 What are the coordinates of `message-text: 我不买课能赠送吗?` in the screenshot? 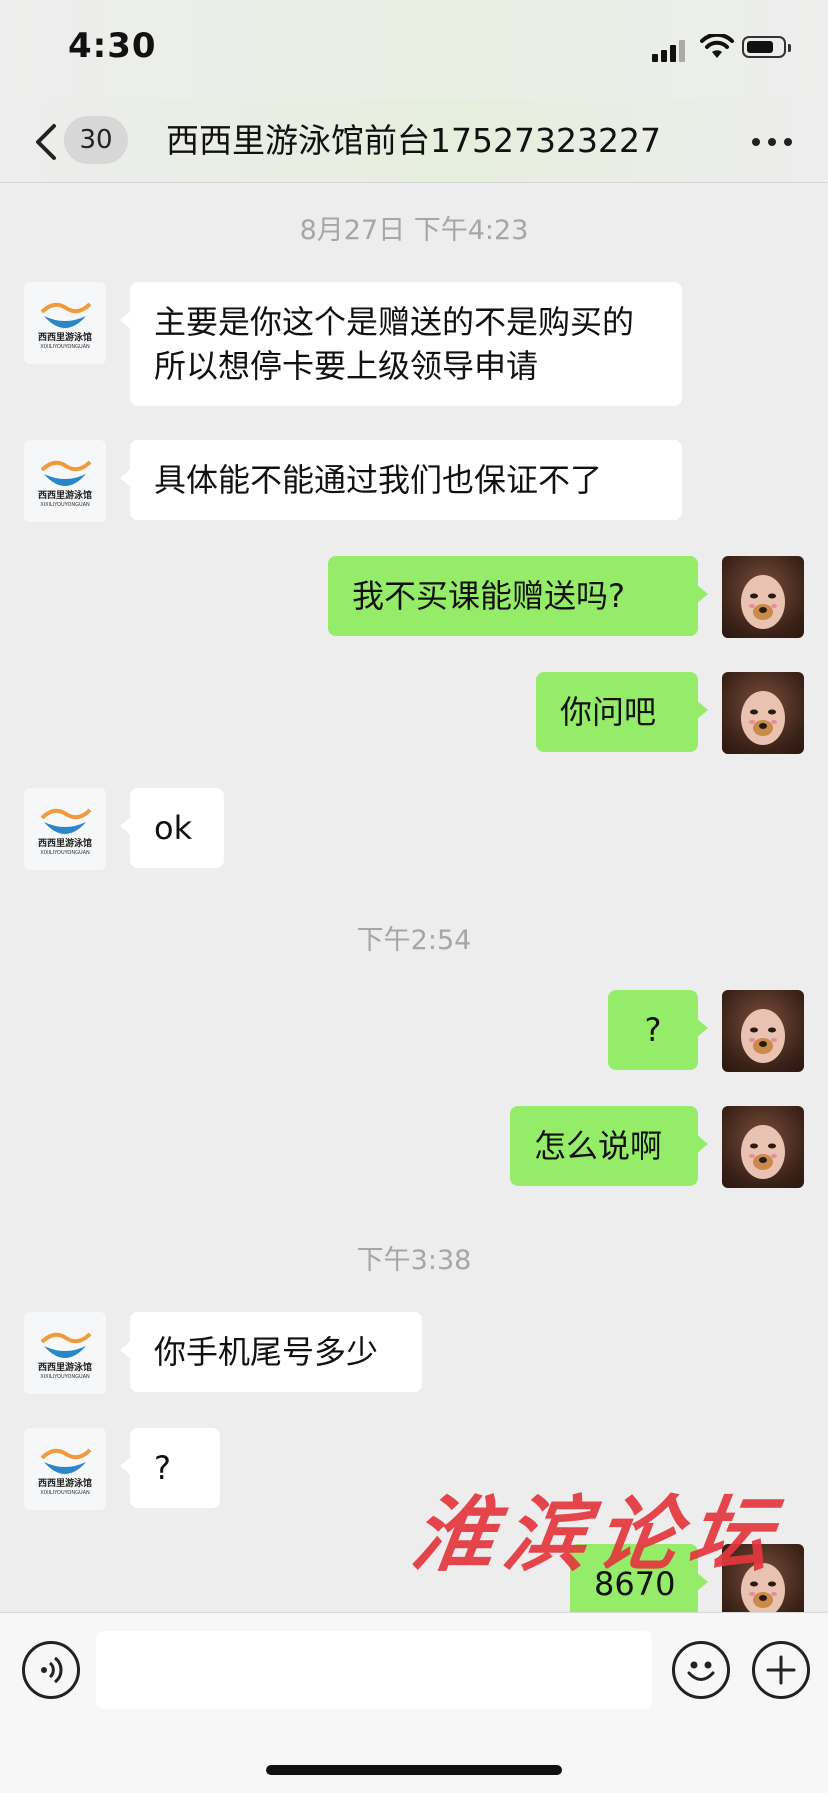 It's located at (488, 596).